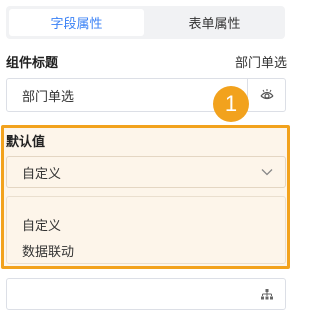 Image resolution: width=320 pixels, height=328 pixels. I want to click on visibility-toggle, so click(266, 95).